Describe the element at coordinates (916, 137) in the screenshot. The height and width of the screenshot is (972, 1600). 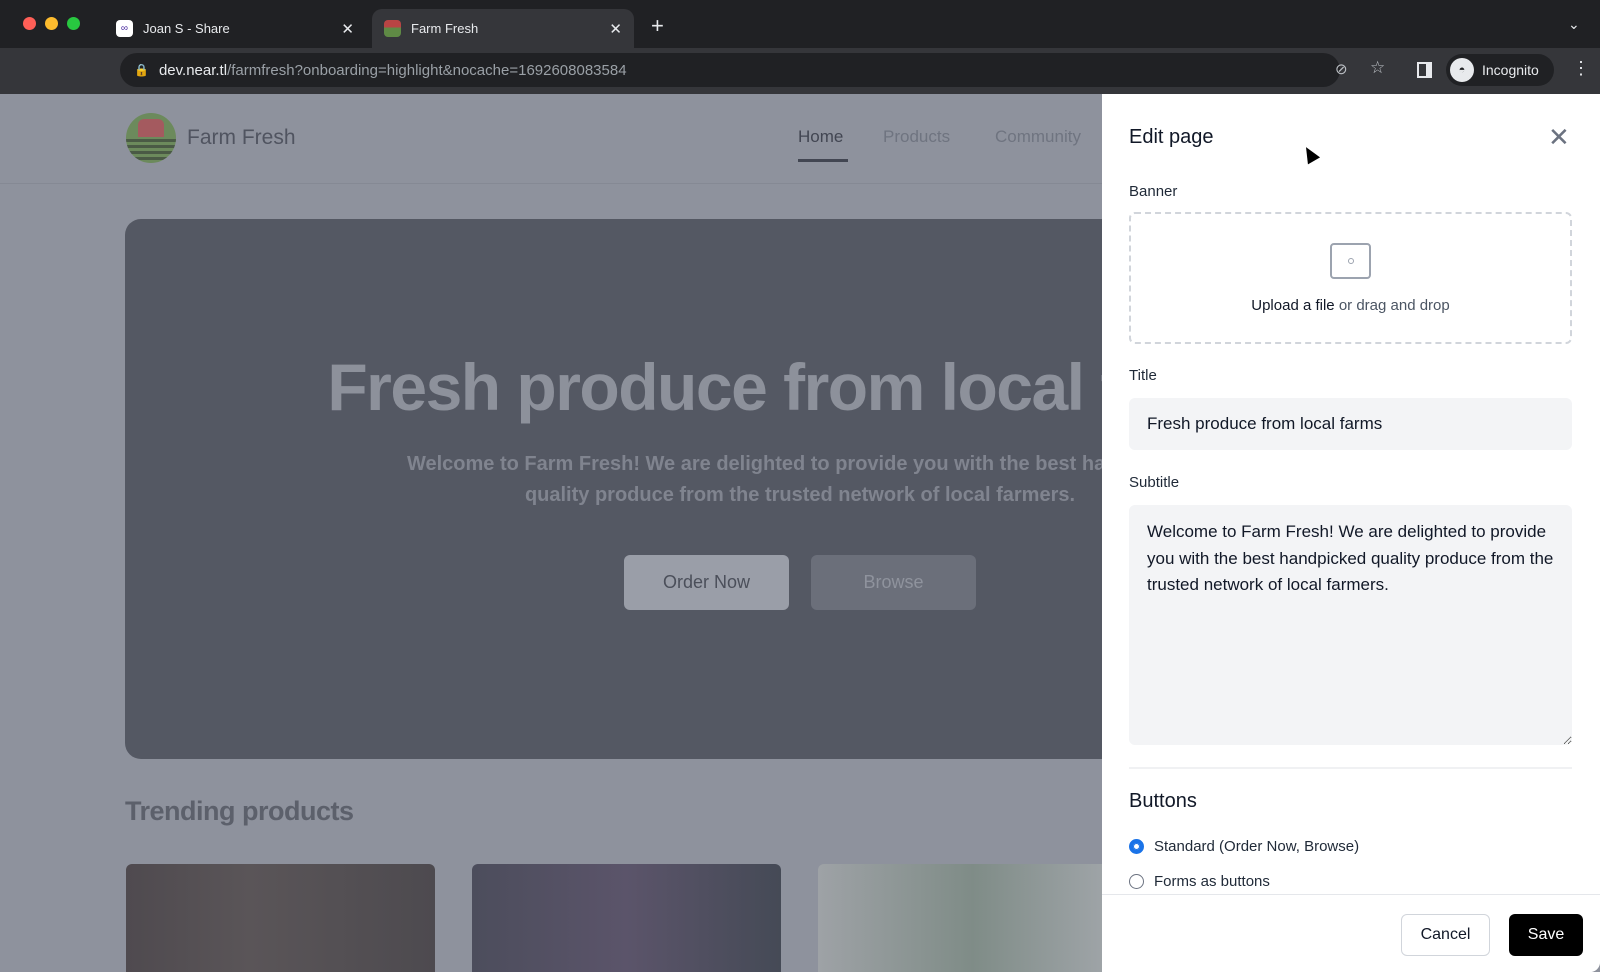
I see `nav-products: Products` at that location.